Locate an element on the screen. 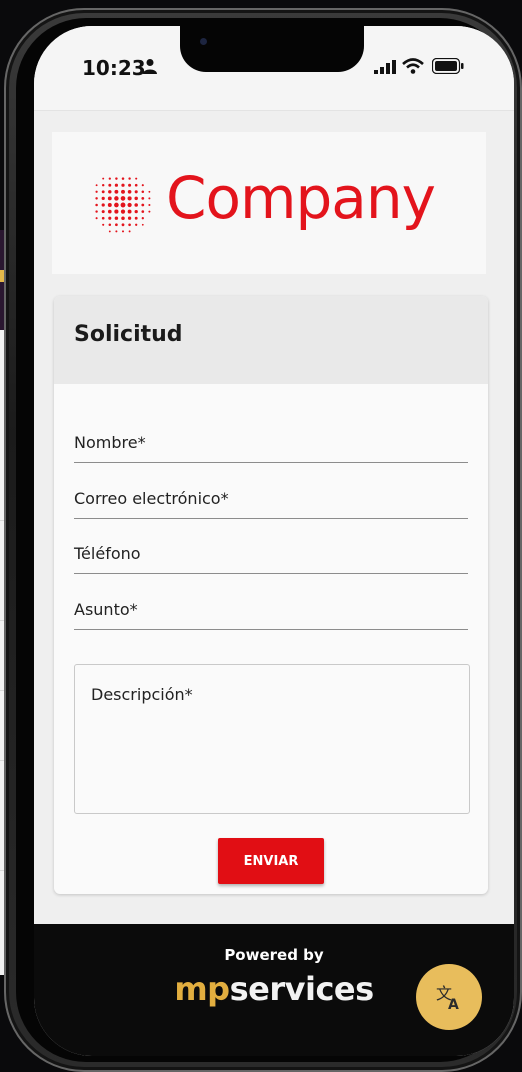 The height and width of the screenshot is (1072, 522). svg-text: A is located at coordinates (453, 1004).